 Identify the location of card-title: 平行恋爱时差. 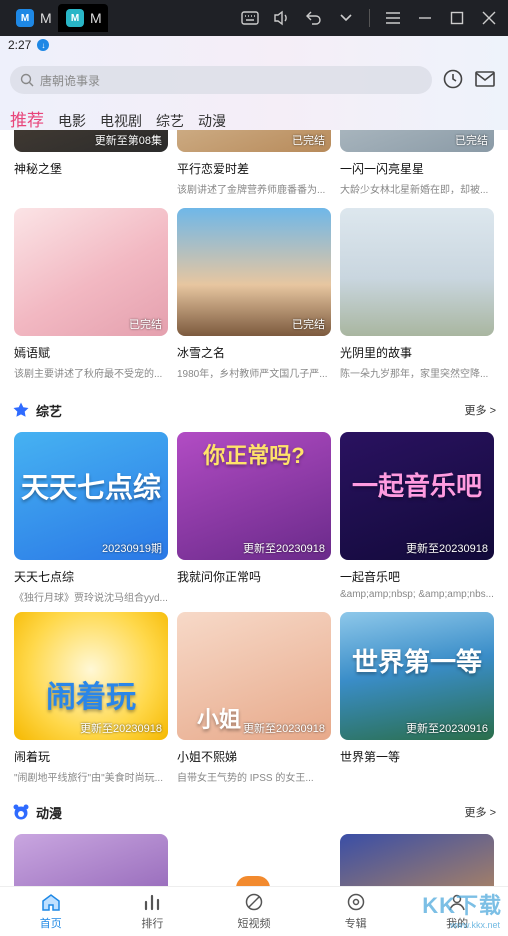
(213, 169).